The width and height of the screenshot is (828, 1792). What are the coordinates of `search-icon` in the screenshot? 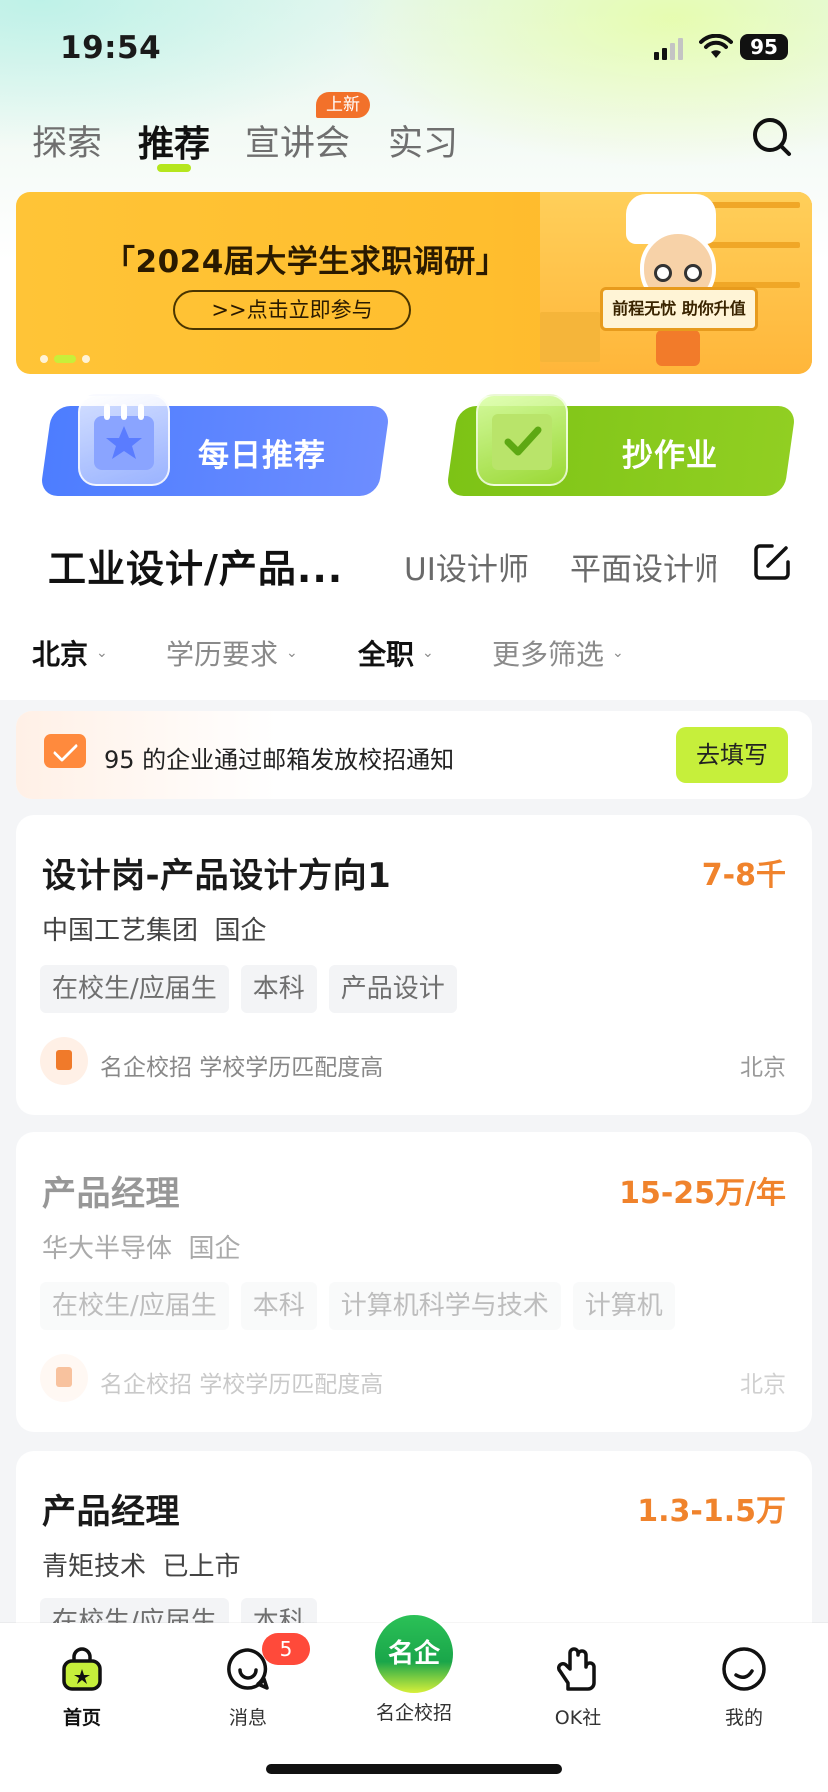 It's located at (772, 137).